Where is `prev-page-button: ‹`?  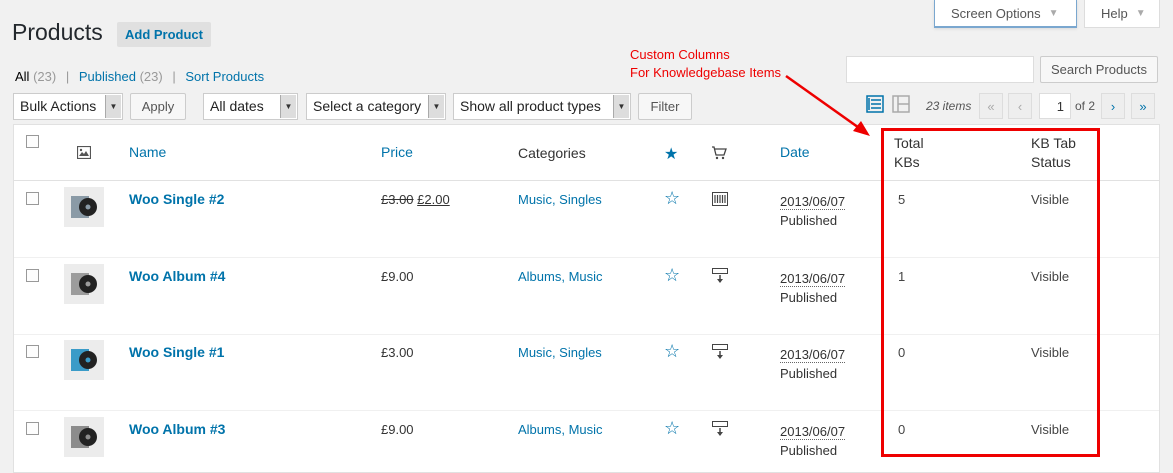 prev-page-button: ‹ is located at coordinates (1020, 106).